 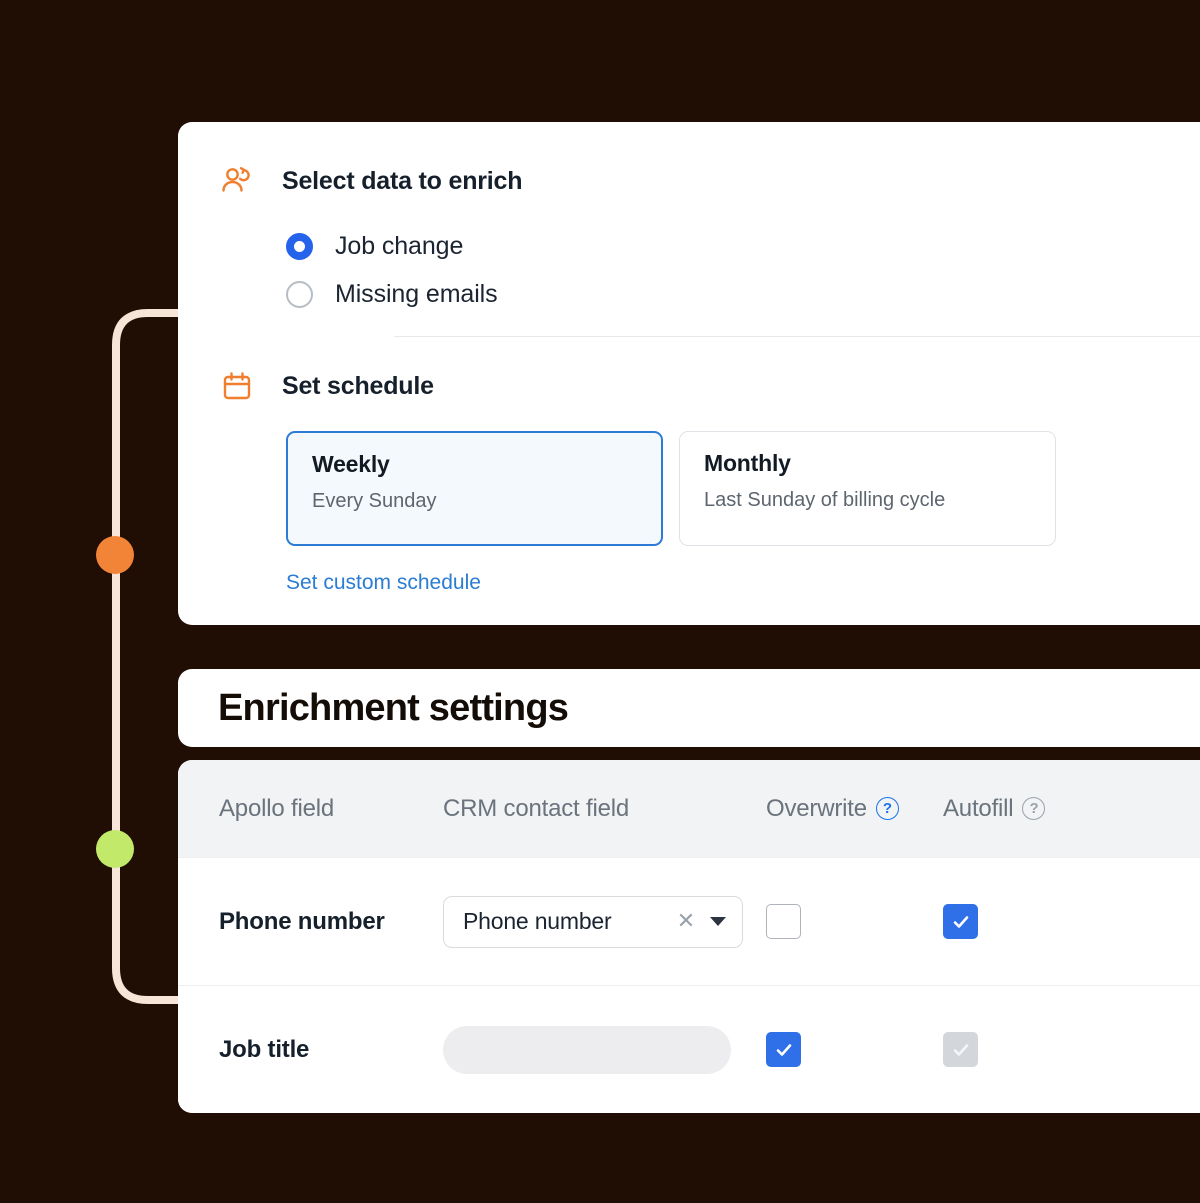 I want to click on crm-field-select-value: Phone number, so click(x=537, y=921).